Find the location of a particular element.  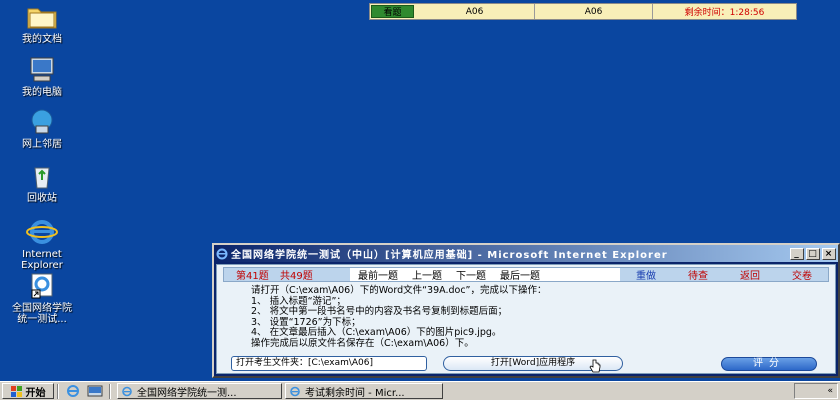

network-icon is located at coordinates (42, 121).